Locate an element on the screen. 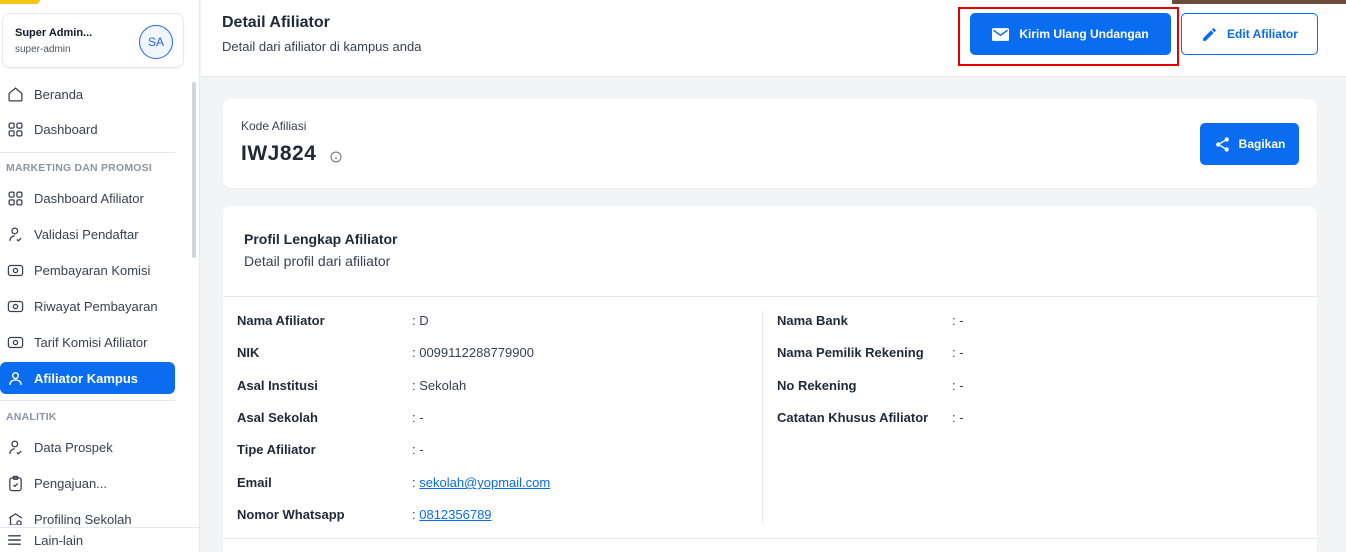 This screenshot has width=1346, height=552. pencil-icon is located at coordinates (1209, 34).